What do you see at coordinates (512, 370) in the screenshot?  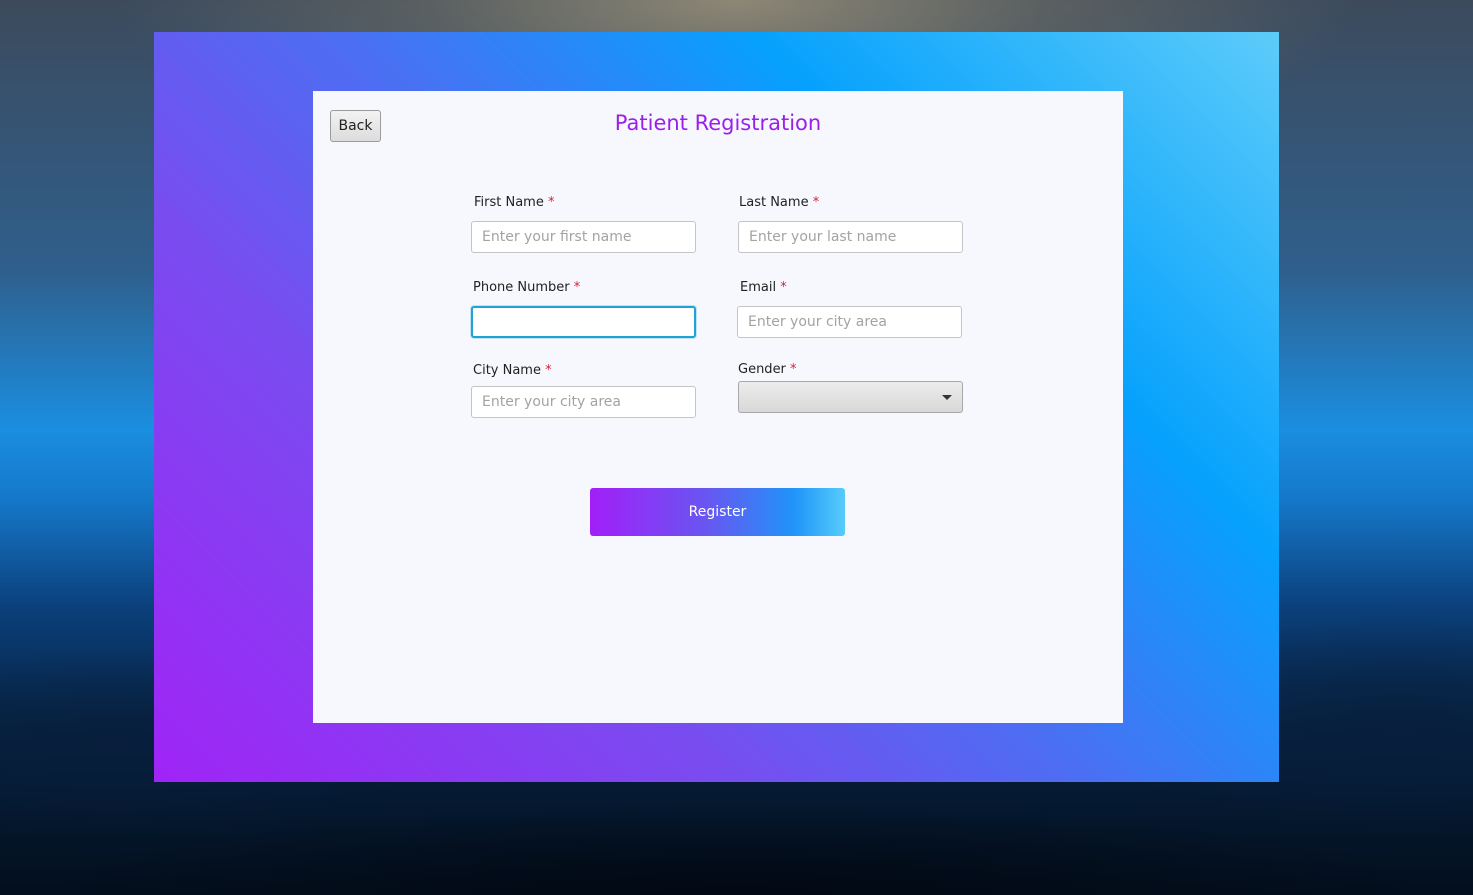 I see `city-name-label: City Name *` at bounding box center [512, 370].